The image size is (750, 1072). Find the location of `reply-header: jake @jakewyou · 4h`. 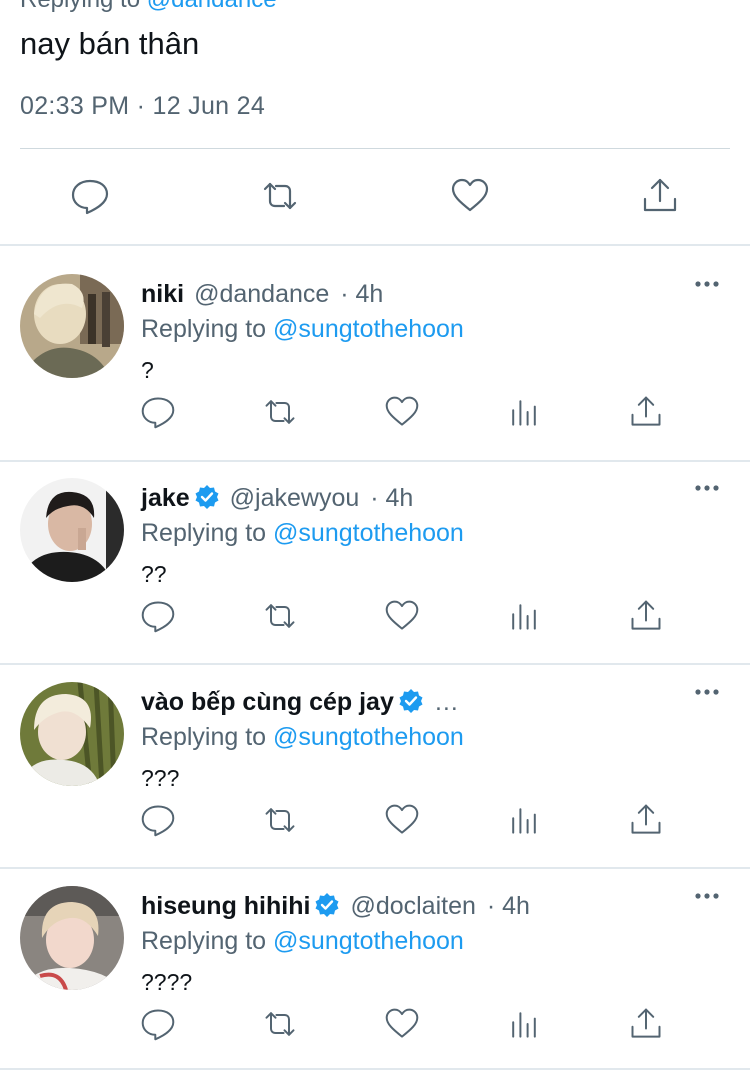

reply-header: jake @jakewyou · 4h is located at coordinates (410, 498).